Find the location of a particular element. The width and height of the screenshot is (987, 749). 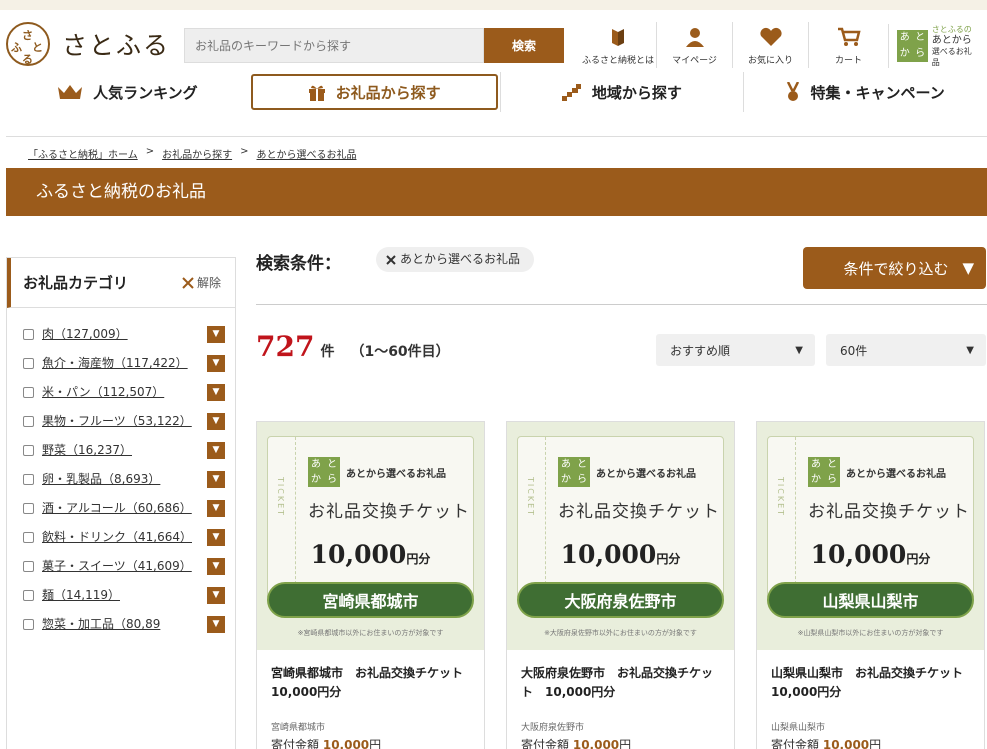

price-label: 寄付金額 is located at coordinates (295, 743).